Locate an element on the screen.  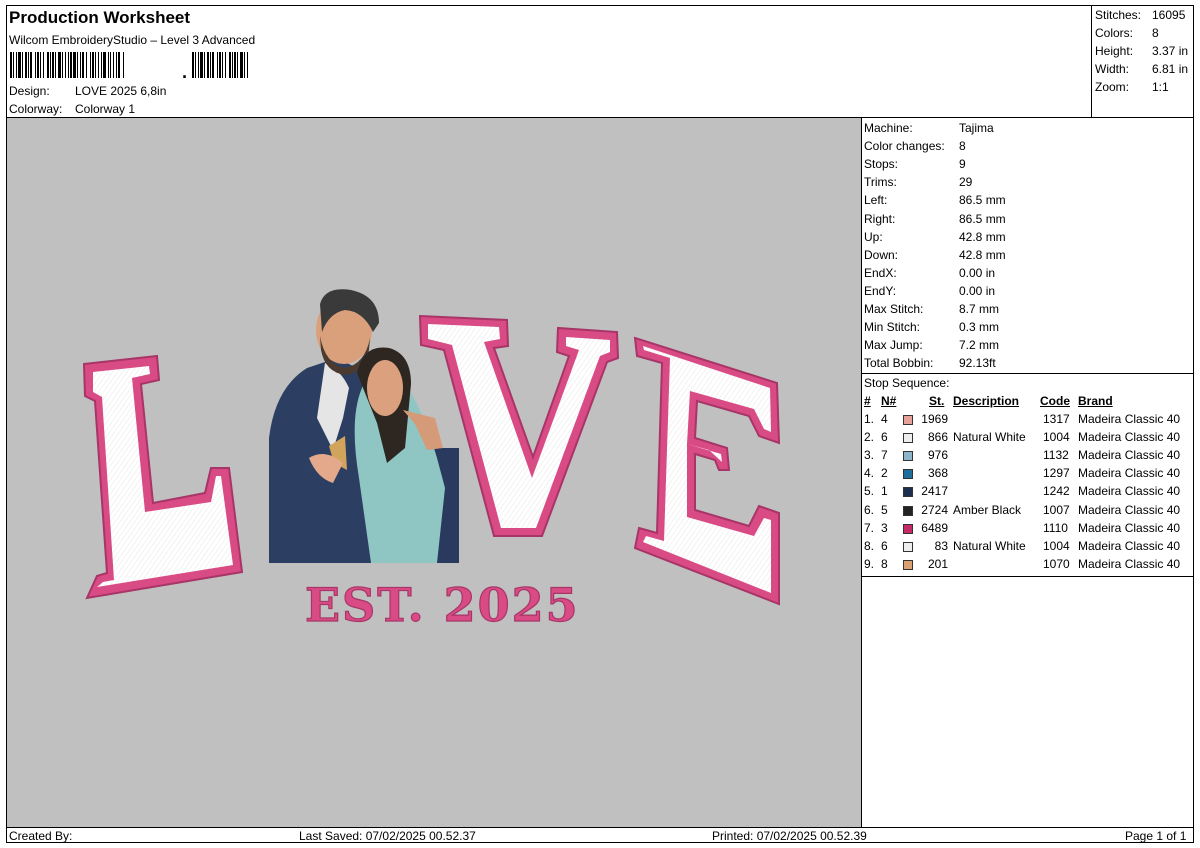
stat-stitches: Stitches: 16095 is located at coordinates (1140, 15).